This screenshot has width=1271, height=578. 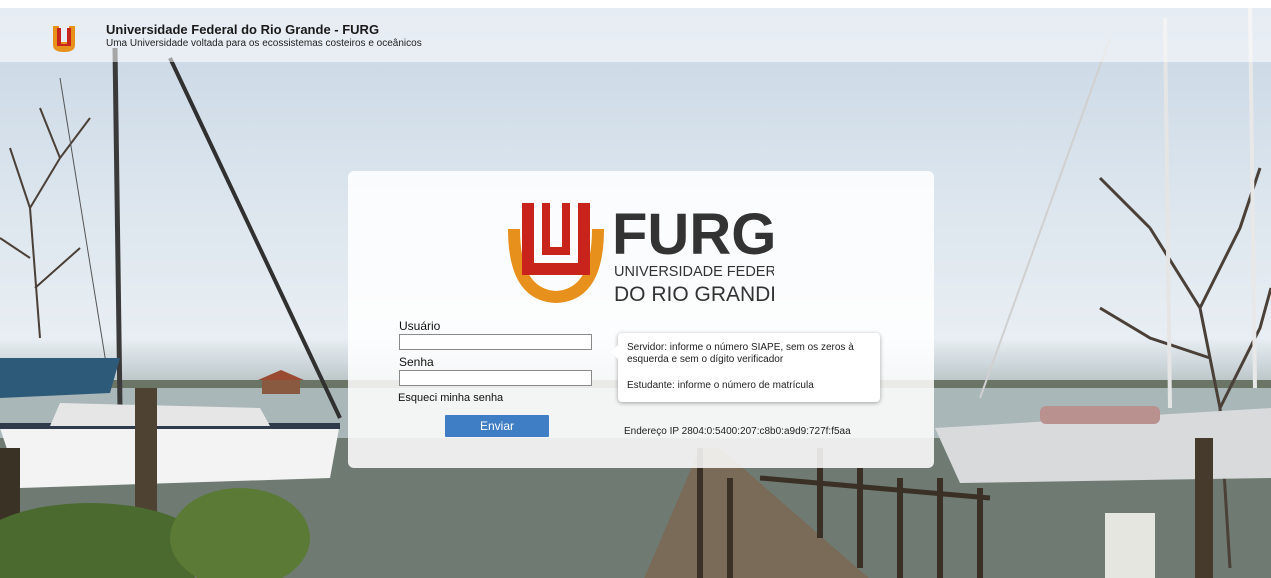 I want to click on username-label: Usuário, so click(x=420, y=326).